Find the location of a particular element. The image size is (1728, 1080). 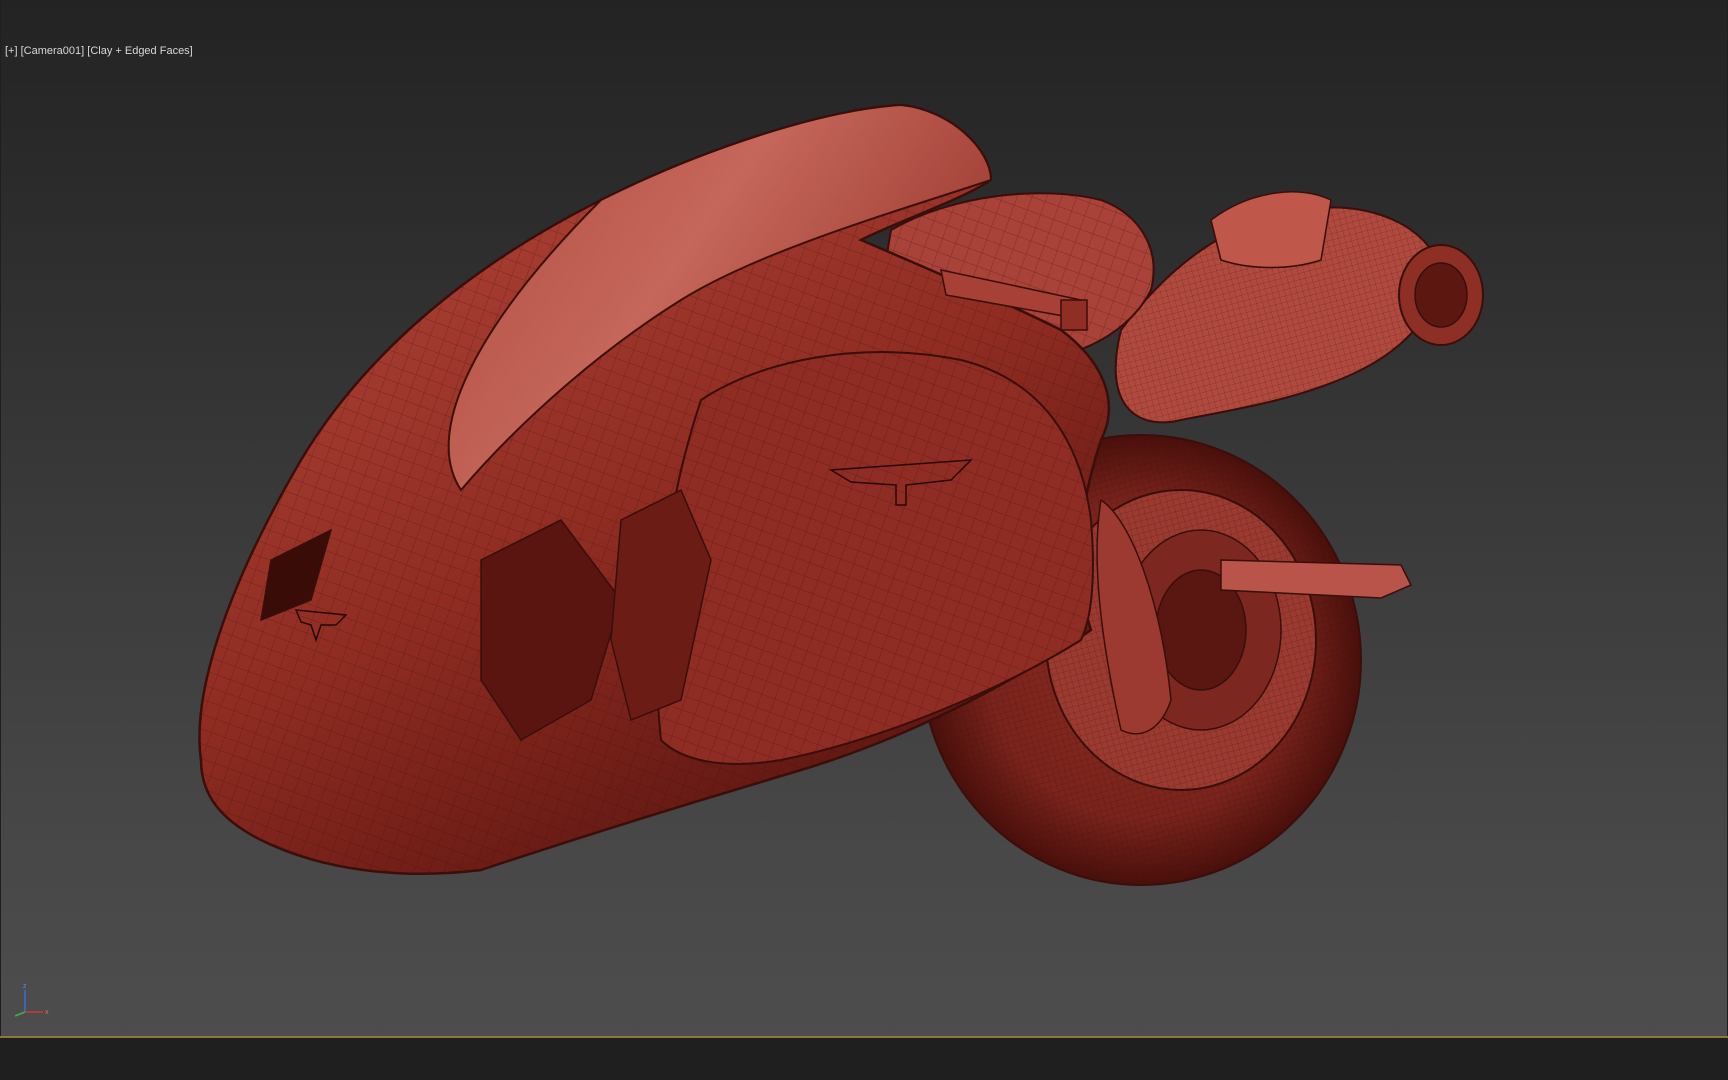

viewport-menu-plus: [+] is located at coordinates (11, 51).